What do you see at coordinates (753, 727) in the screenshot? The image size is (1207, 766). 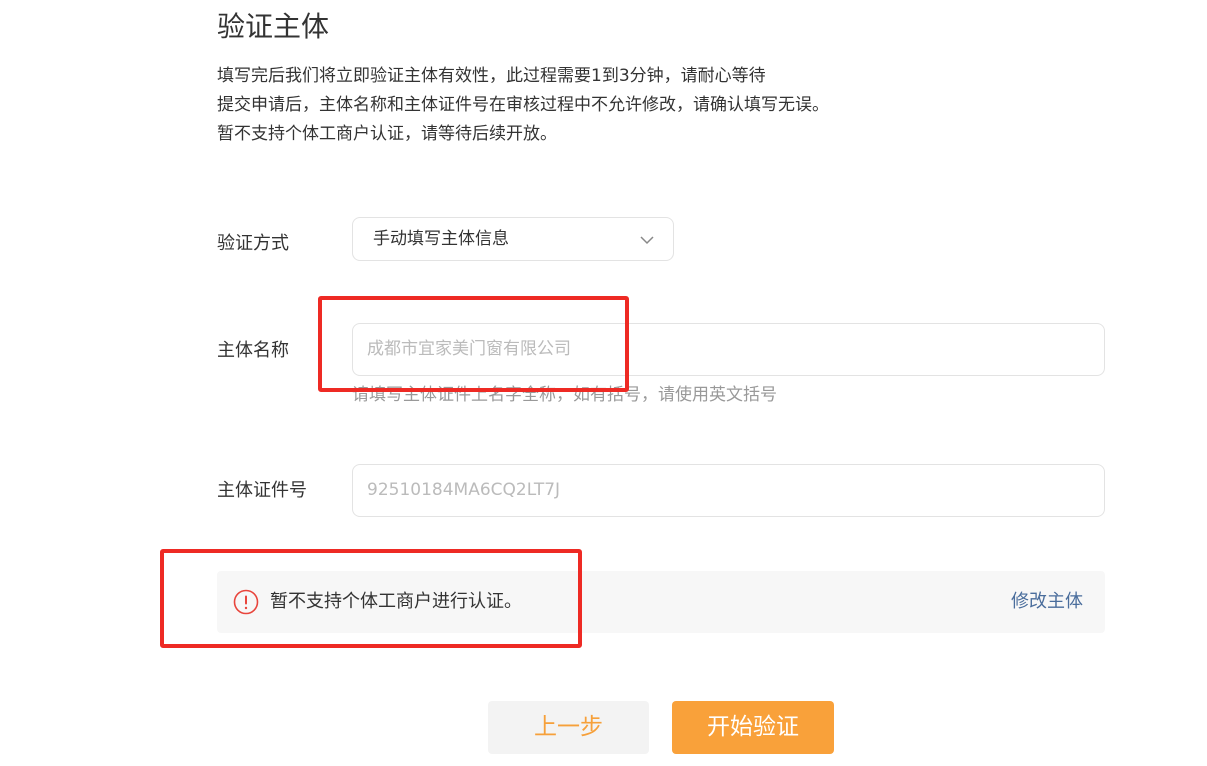 I see `start-verification-button: 开始验证` at bounding box center [753, 727].